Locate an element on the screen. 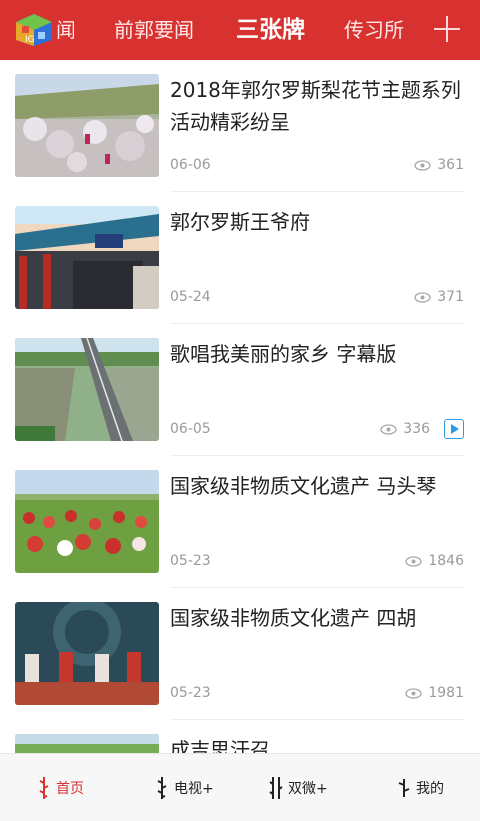 This screenshot has height=821, width=480. view-count-value: 361 is located at coordinates (450, 165).